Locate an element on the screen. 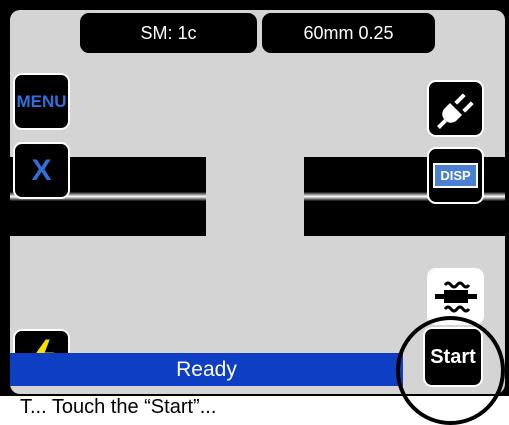  fiber-mode-display: SM: 1c is located at coordinates (168, 33).